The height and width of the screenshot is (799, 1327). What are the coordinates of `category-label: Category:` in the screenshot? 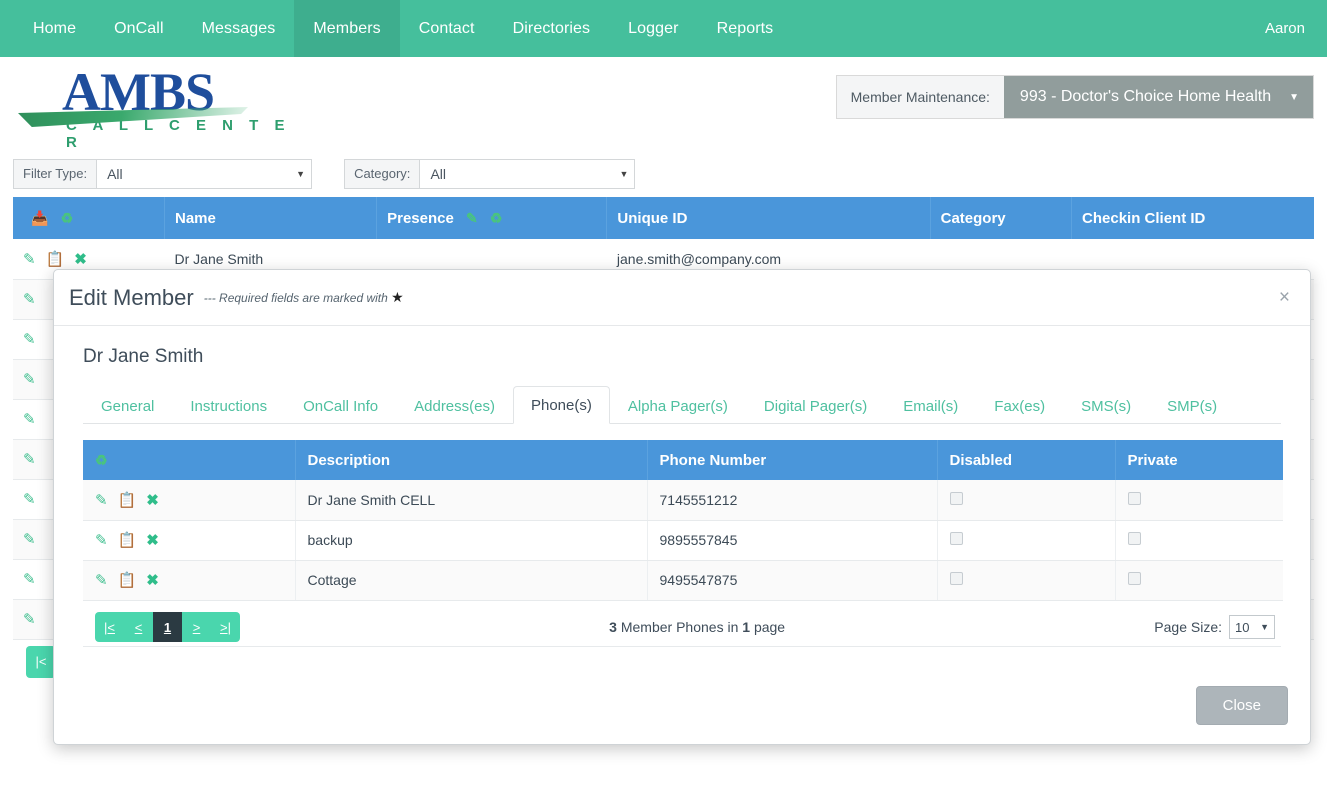 It's located at (383, 173).